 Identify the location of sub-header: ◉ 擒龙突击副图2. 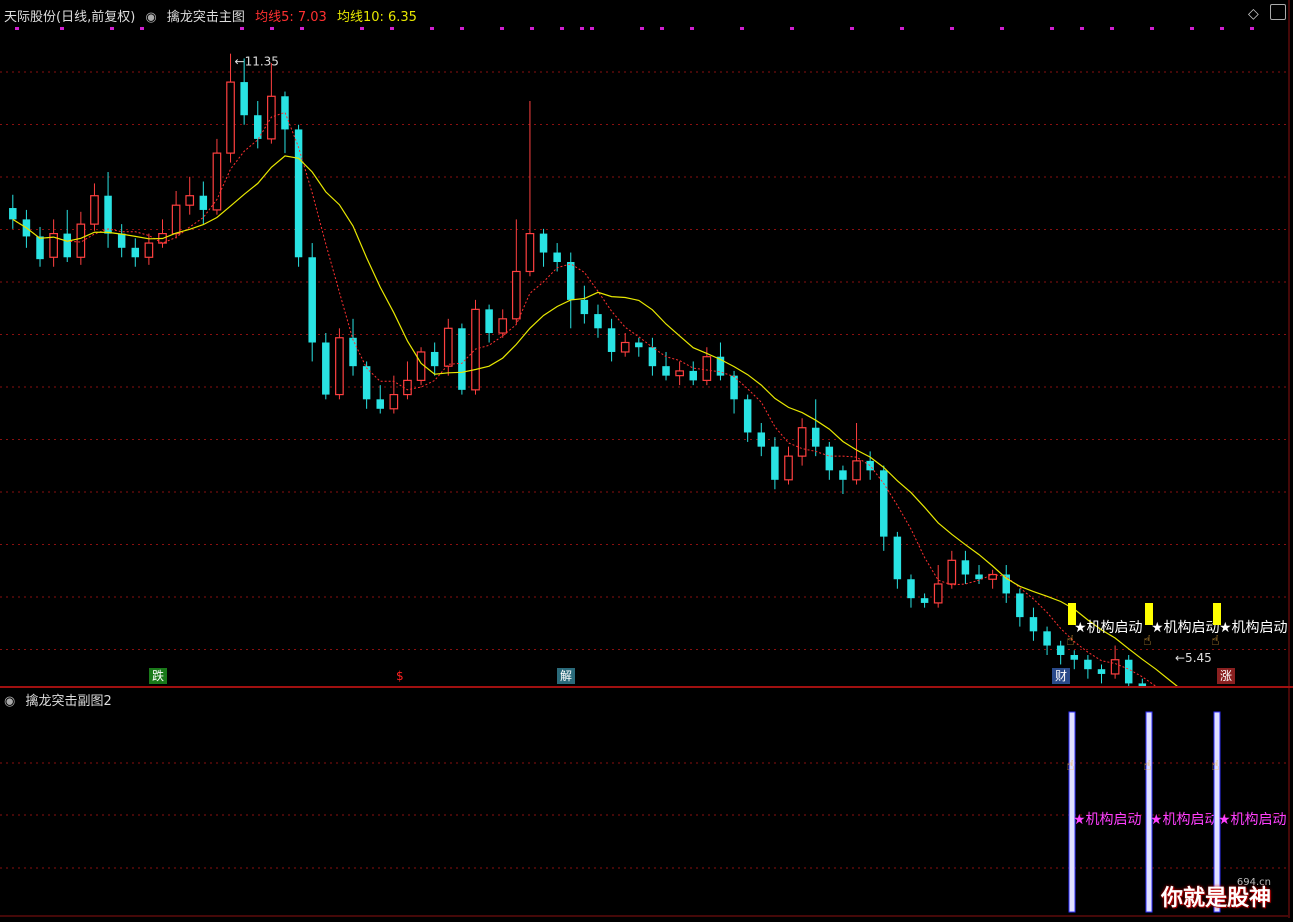
(61, 699).